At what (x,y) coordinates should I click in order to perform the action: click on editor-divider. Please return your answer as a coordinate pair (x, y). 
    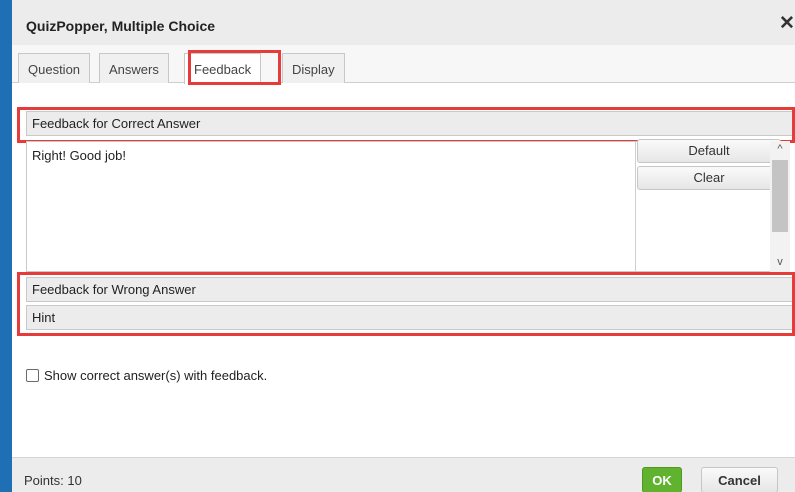
    Looking at the image, I should click on (635, 206).